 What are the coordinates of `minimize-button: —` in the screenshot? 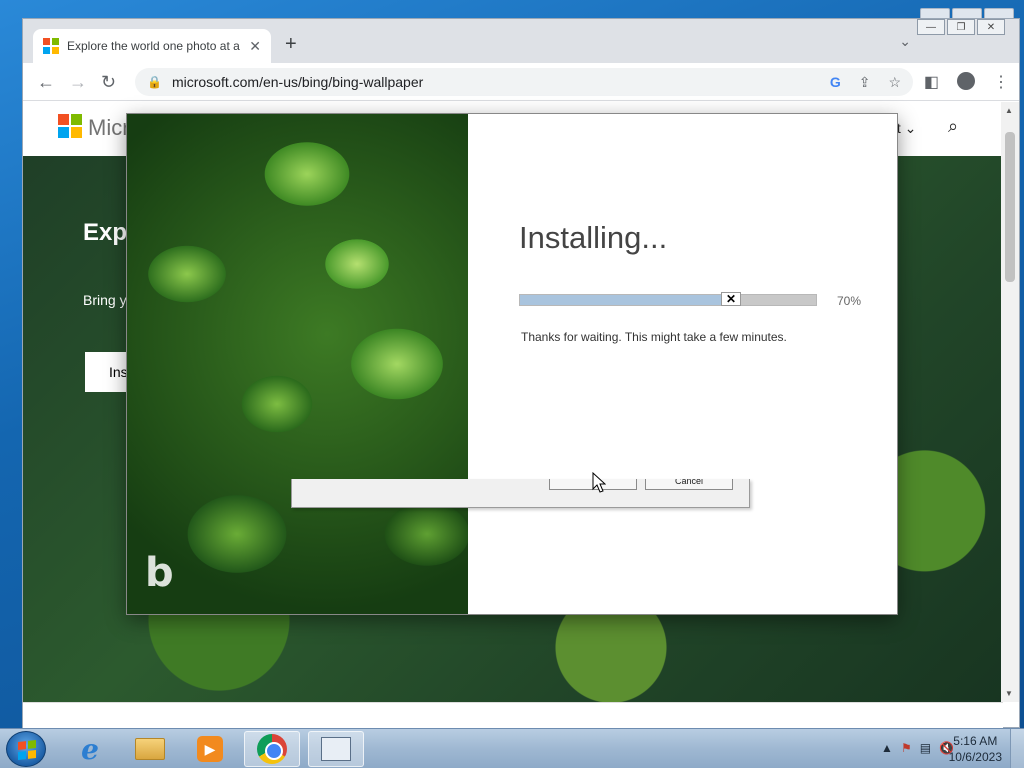 It's located at (931, 27).